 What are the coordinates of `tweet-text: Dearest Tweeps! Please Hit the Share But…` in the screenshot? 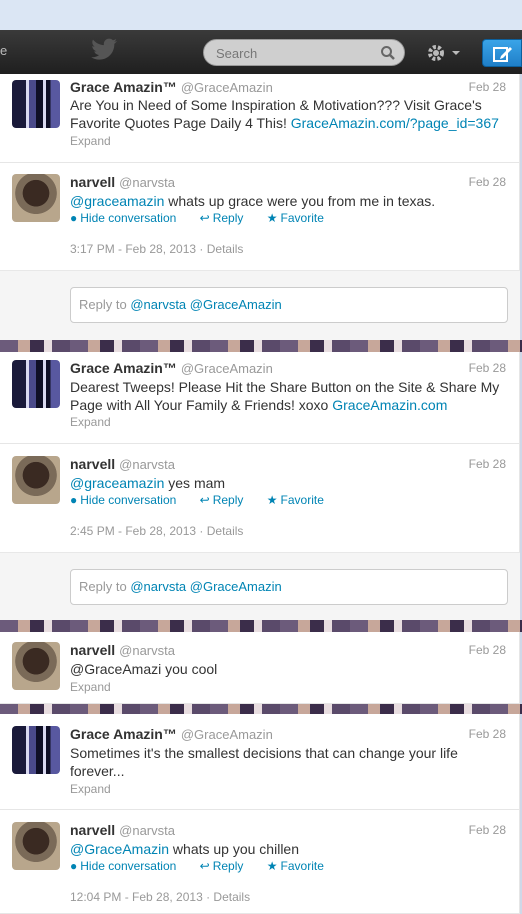 It's located at (285, 396).